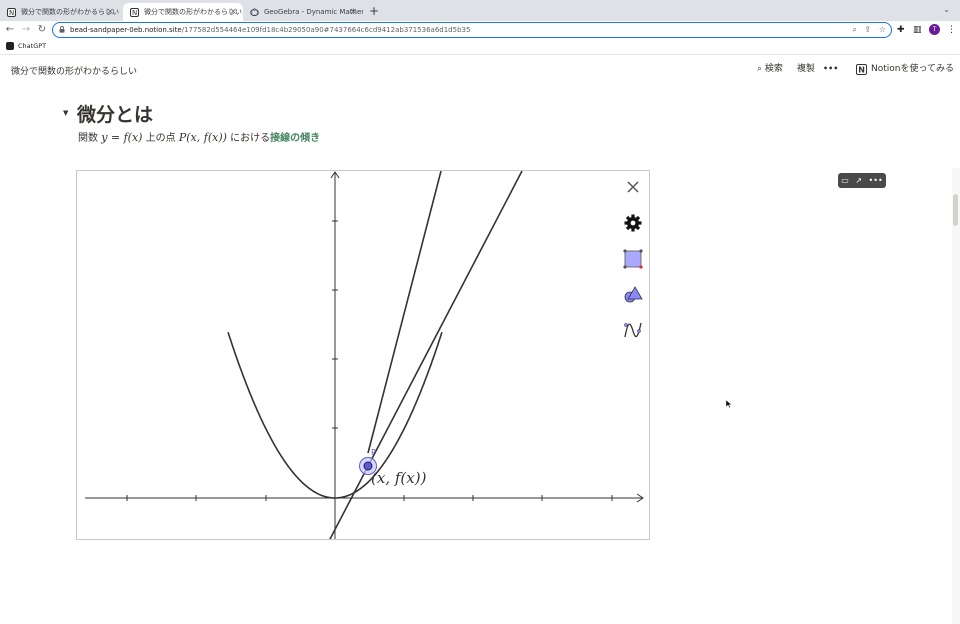 The image size is (960, 624). I want to click on equation-function: y = f(x), so click(122, 137).